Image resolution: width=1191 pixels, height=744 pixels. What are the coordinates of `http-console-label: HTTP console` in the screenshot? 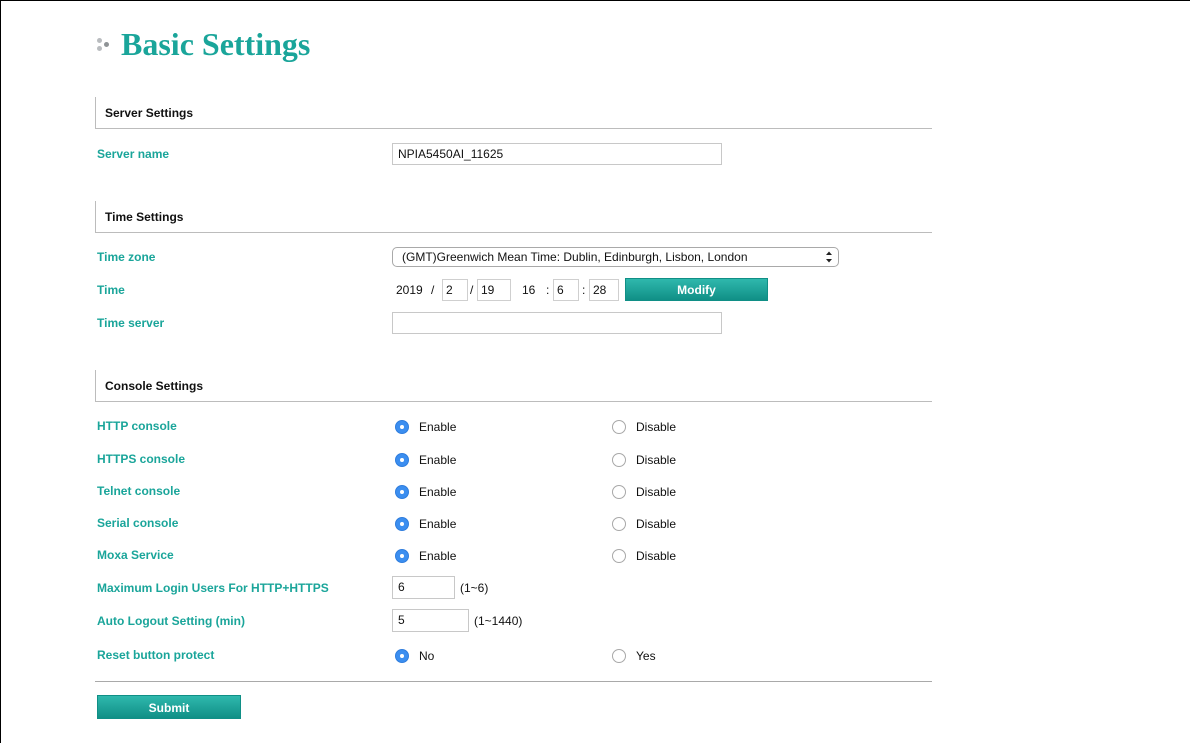 It's located at (137, 426).